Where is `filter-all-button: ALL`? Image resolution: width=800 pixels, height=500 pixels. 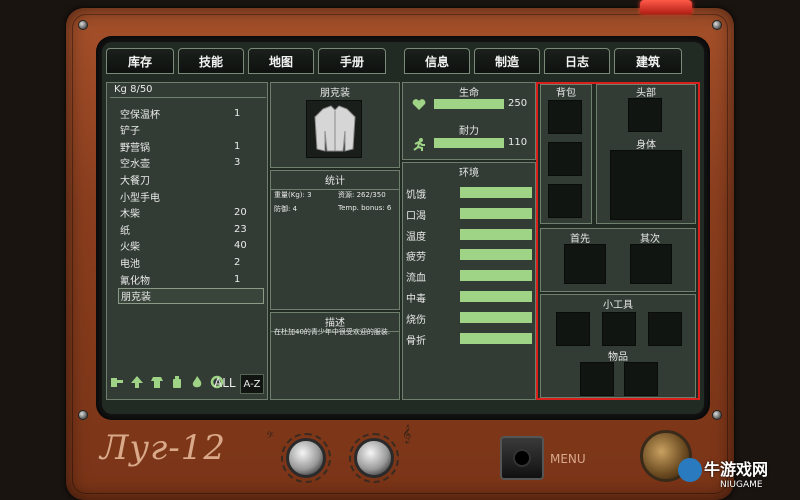 filter-all-button: ALL is located at coordinates (225, 383).